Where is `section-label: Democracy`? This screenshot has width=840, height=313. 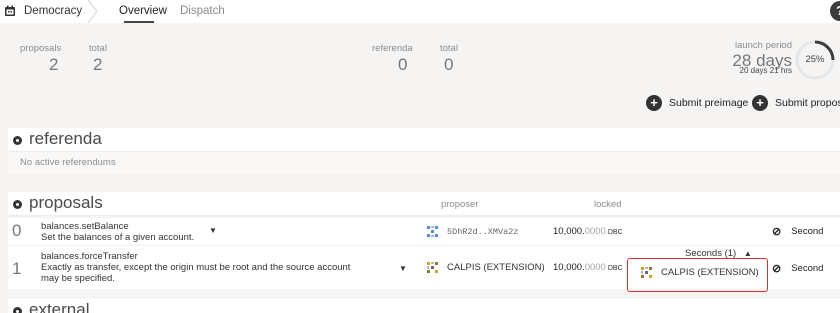
section-label: Democracy is located at coordinates (53, 11).